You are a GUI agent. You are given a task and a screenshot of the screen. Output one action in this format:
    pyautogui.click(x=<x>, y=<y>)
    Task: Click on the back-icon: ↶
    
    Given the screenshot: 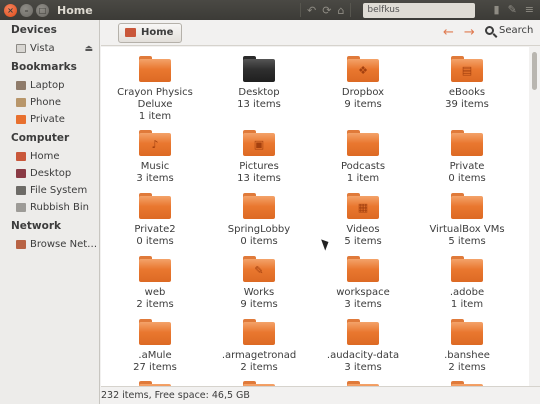 What is the action you would take?
    pyautogui.click(x=311, y=10)
    